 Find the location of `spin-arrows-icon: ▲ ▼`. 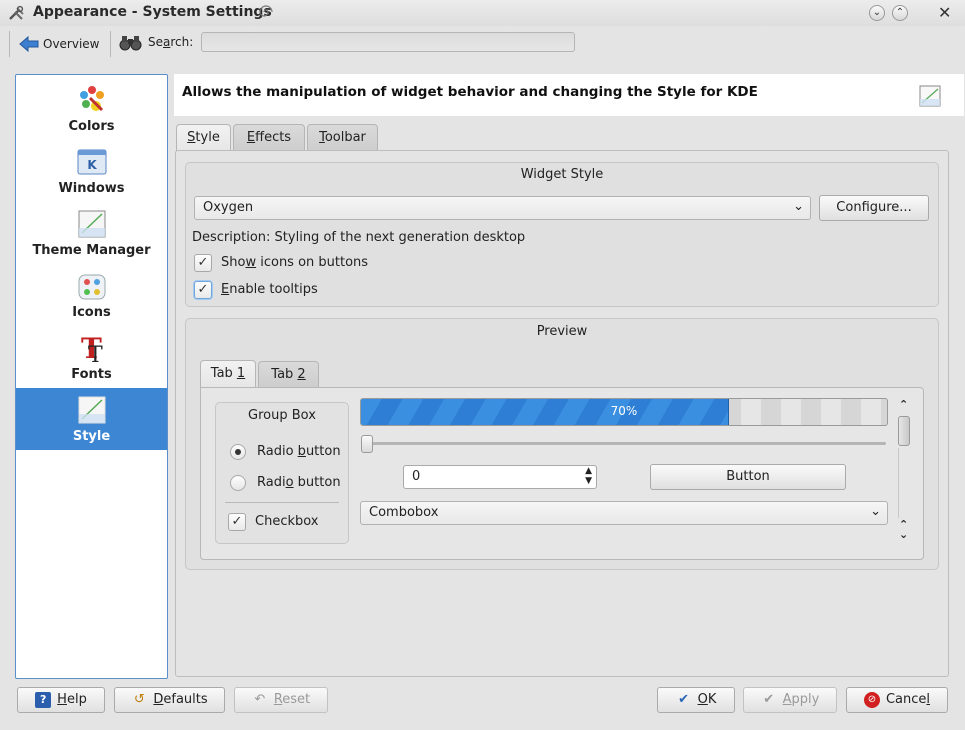

spin-arrows-icon: ▲ ▼ is located at coordinates (588, 476).